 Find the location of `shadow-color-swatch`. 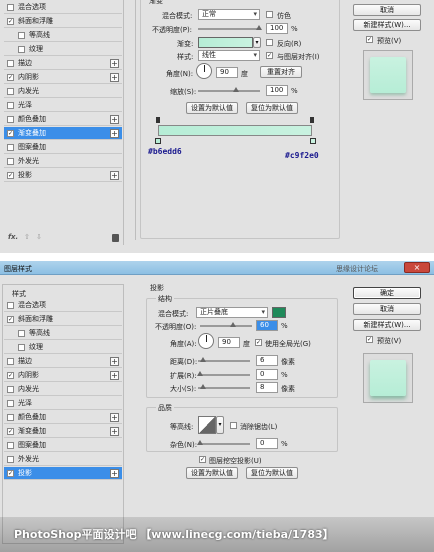

shadow-color-swatch is located at coordinates (279, 312).